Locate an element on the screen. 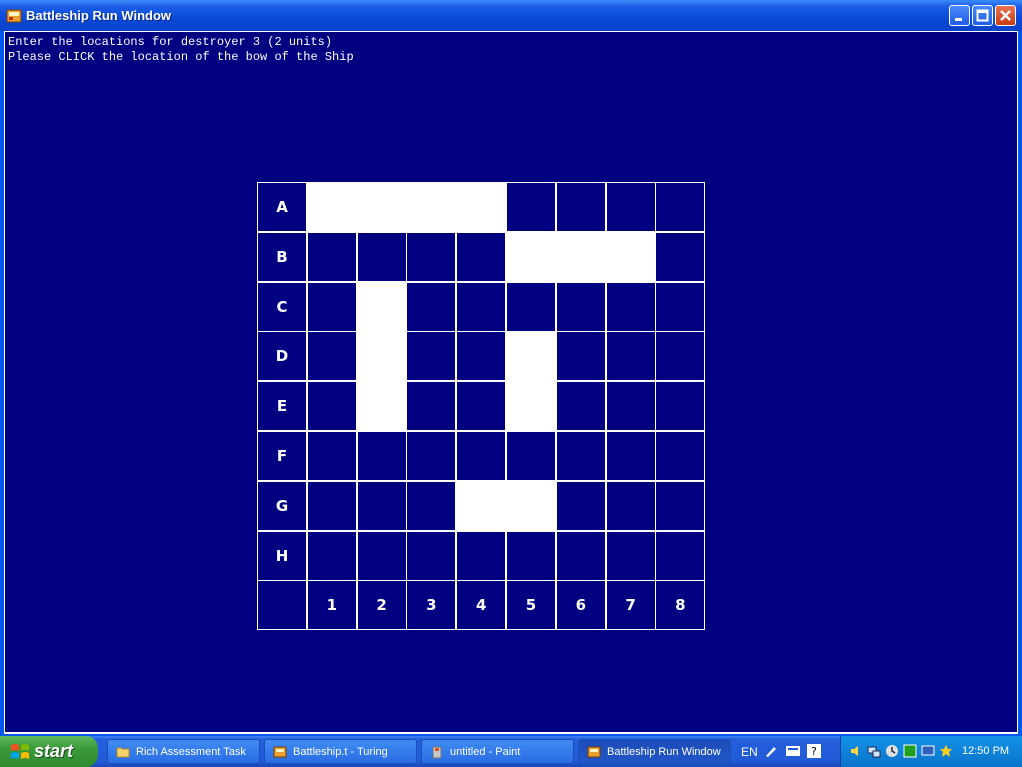  row-label: H is located at coordinates (282, 555).